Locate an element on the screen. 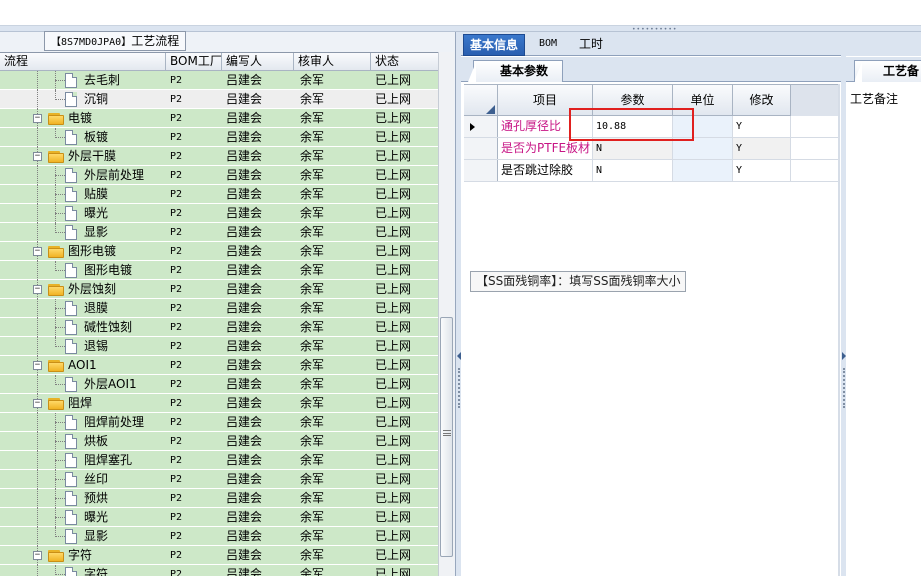 This screenshot has height=576, width=921. tab-basic-info: 基本信息 is located at coordinates (494, 45).